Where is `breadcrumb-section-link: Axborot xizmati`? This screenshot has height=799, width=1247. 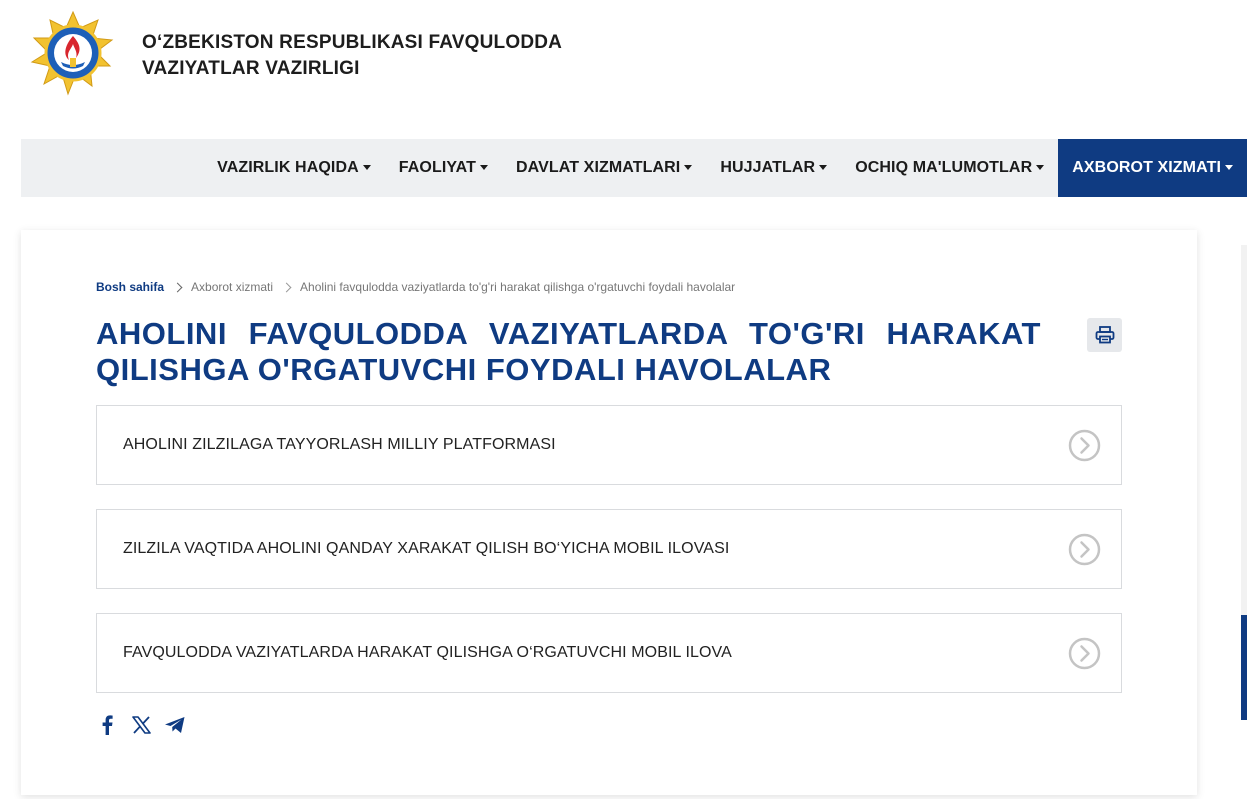 breadcrumb-section-link: Axborot xizmati is located at coordinates (232, 287).